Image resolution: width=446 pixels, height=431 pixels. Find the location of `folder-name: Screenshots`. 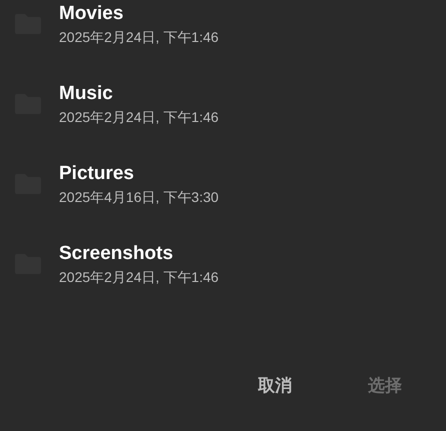

folder-name: Screenshots is located at coordinates (116, 254).